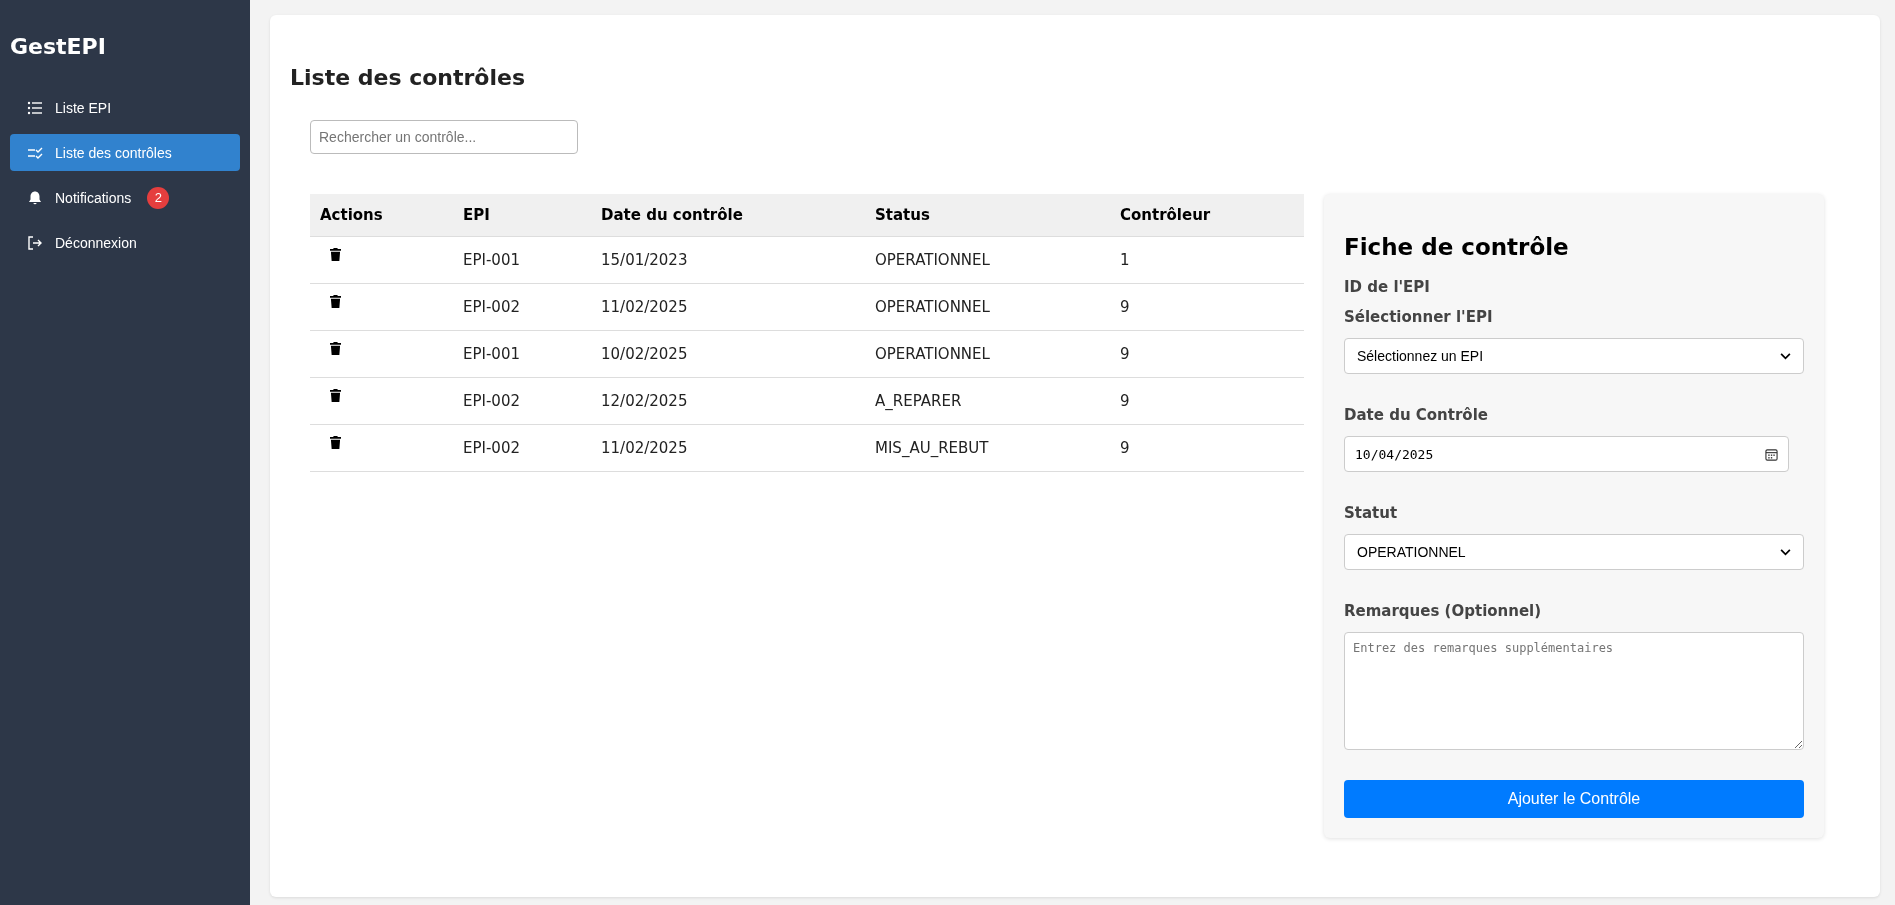 The height and width of the screenshot is (905, 1895). Describe the element at coordinates (1574, 691) in the screenshot. I see `remarks-field: Entrez des remarques supplémentaires` at that location.